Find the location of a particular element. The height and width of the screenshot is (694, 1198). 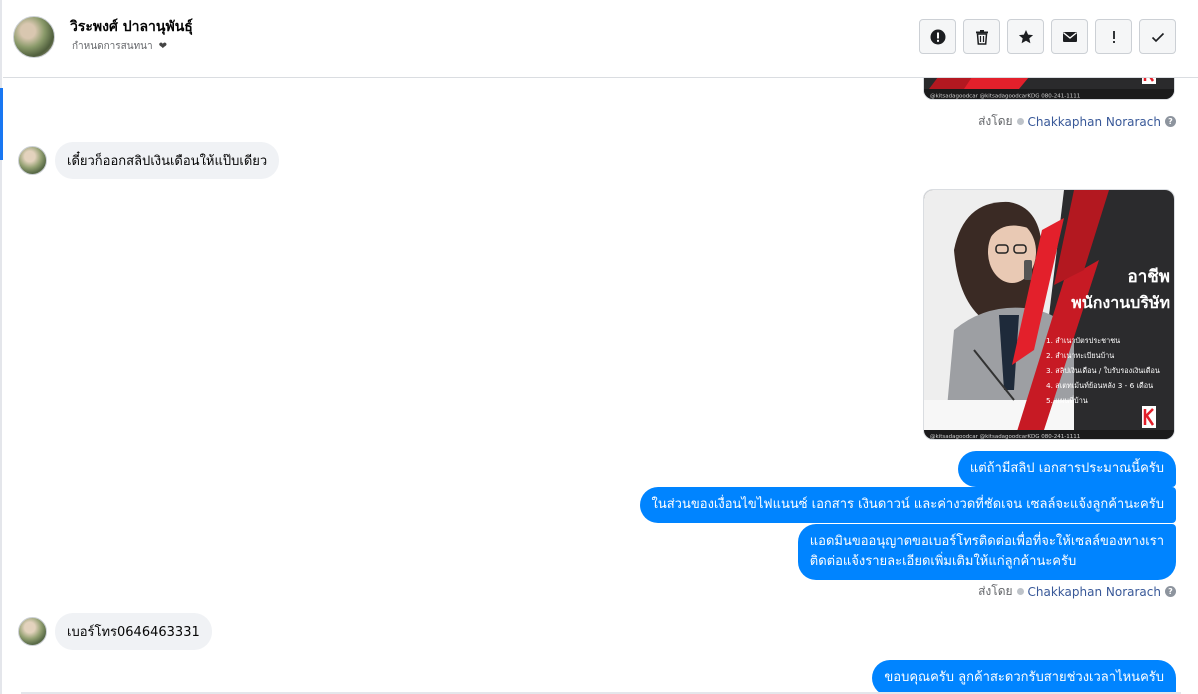

report-button is located at coordinates (937, 36).